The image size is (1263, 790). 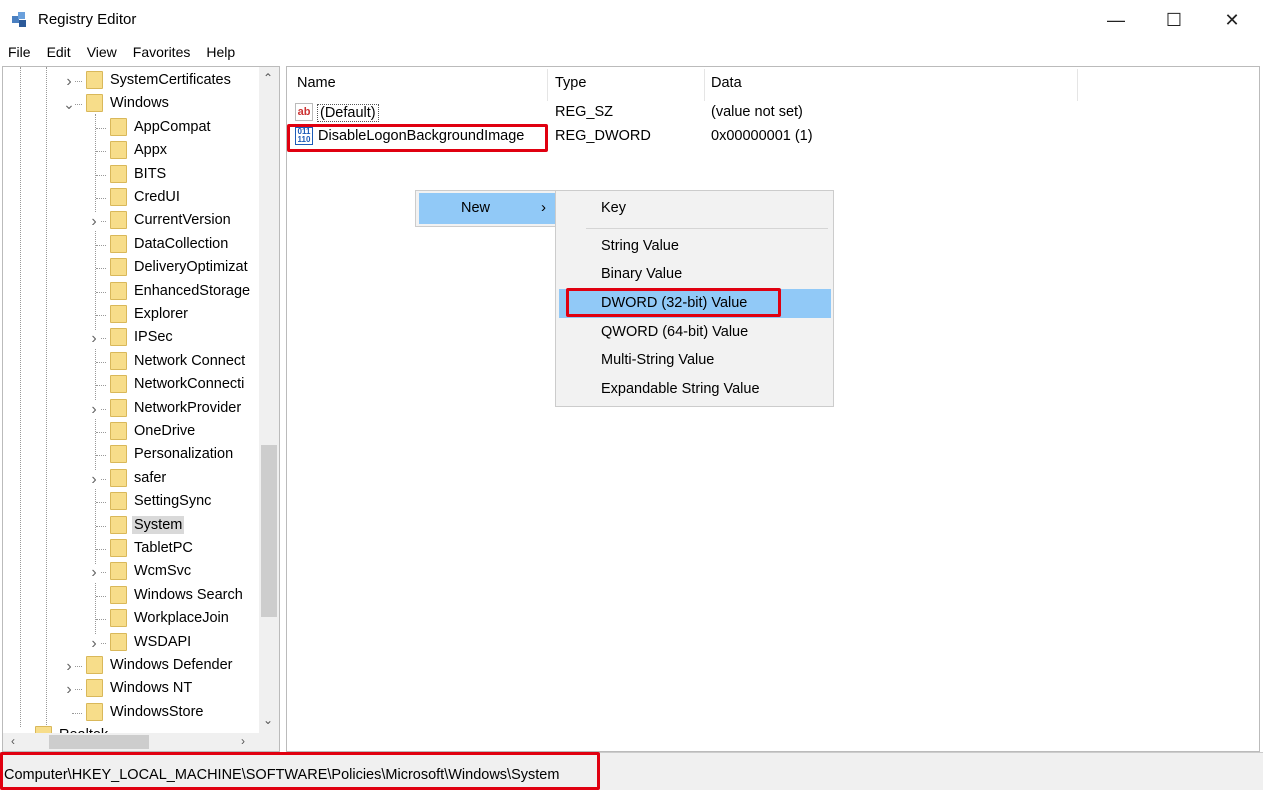 What do you see at coordinates (1174, 20) in the screenshot?
I see `maximize-button: ☐` at bounding box center [1174, 20].